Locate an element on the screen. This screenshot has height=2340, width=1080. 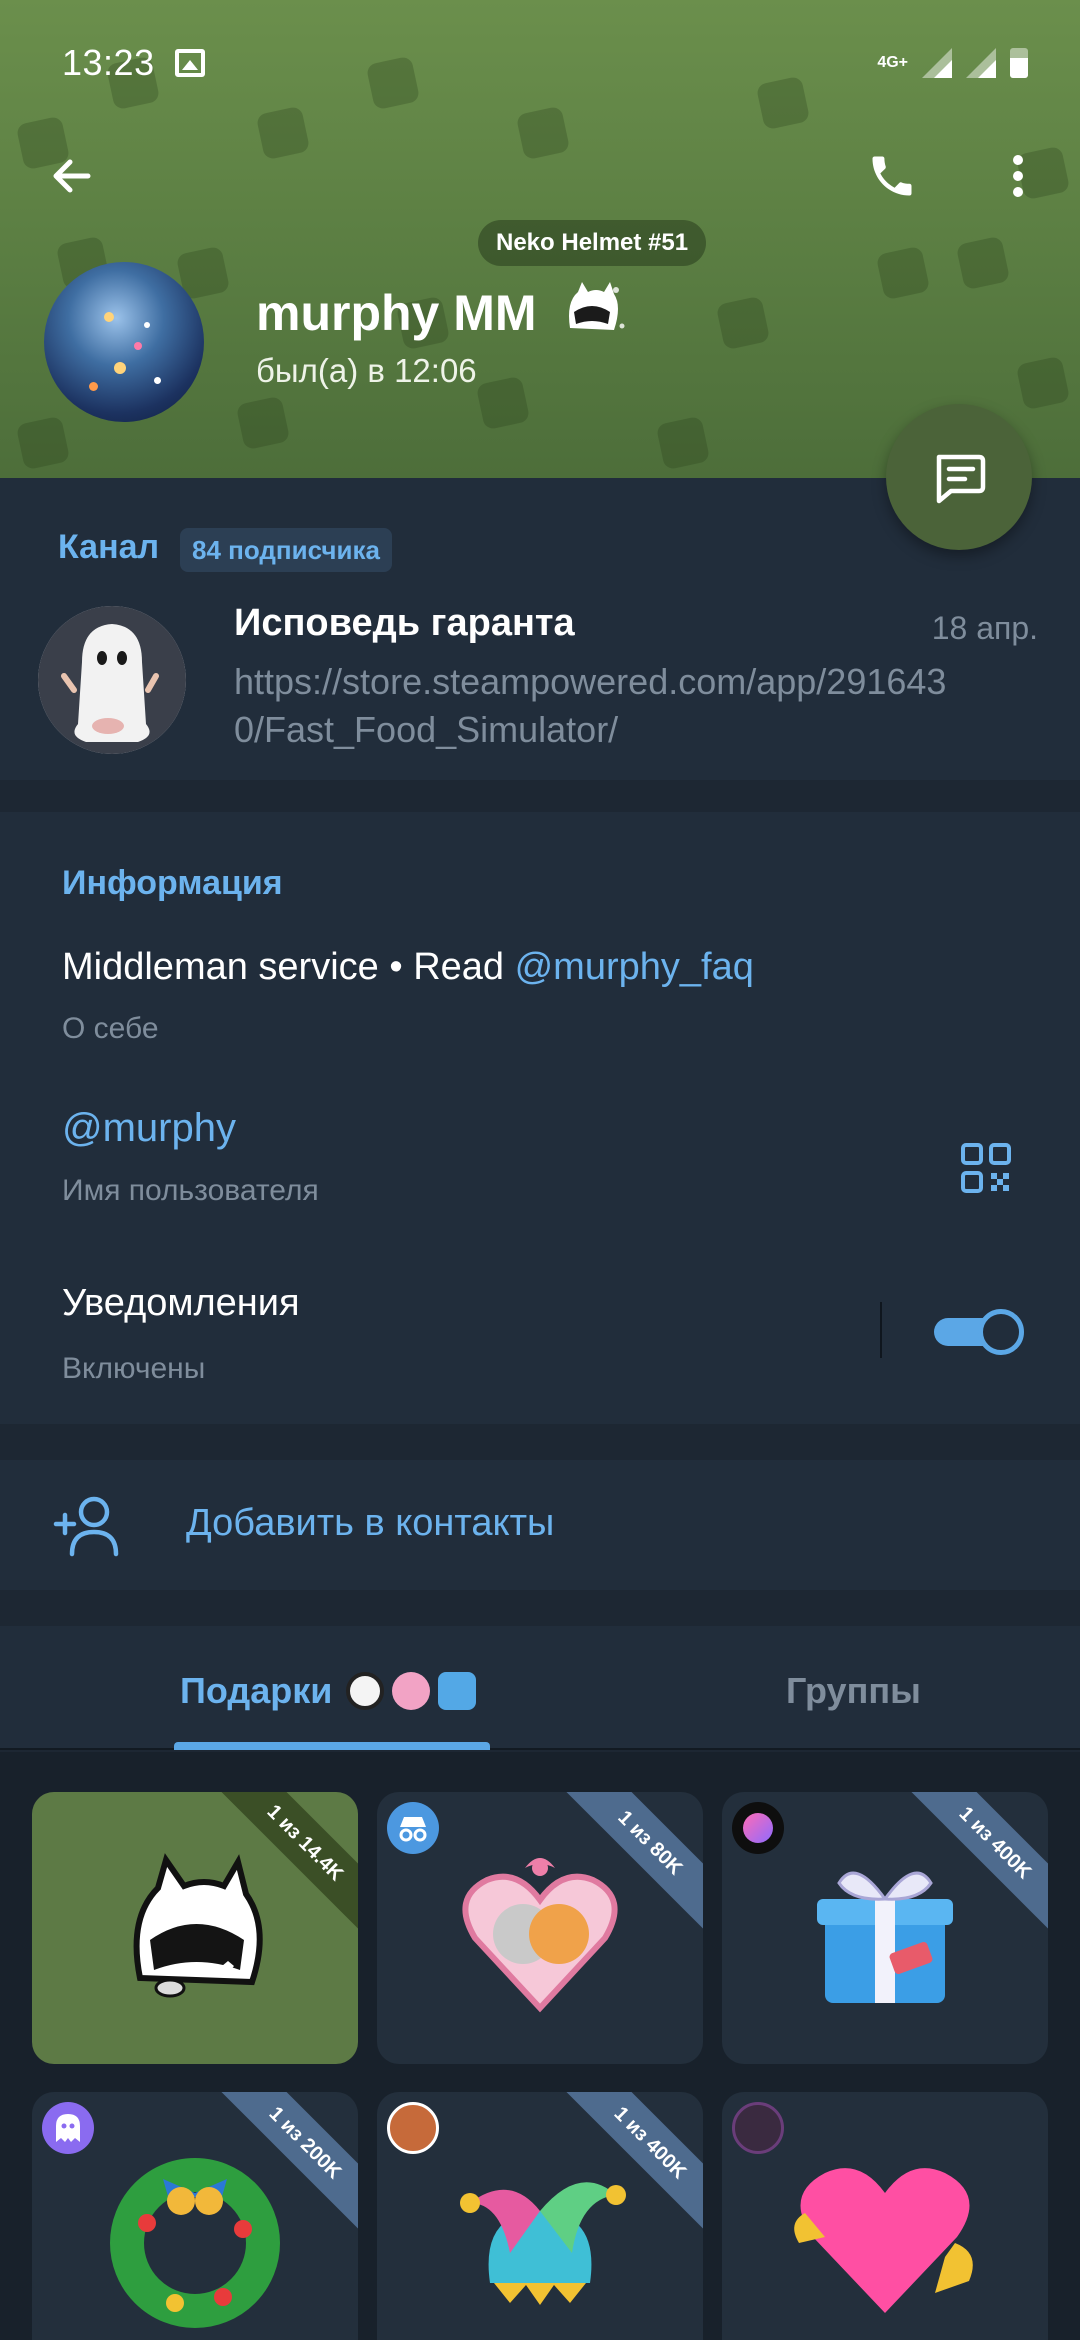
gift-card: 1 из 80K is located at coordinates (540, 1928).